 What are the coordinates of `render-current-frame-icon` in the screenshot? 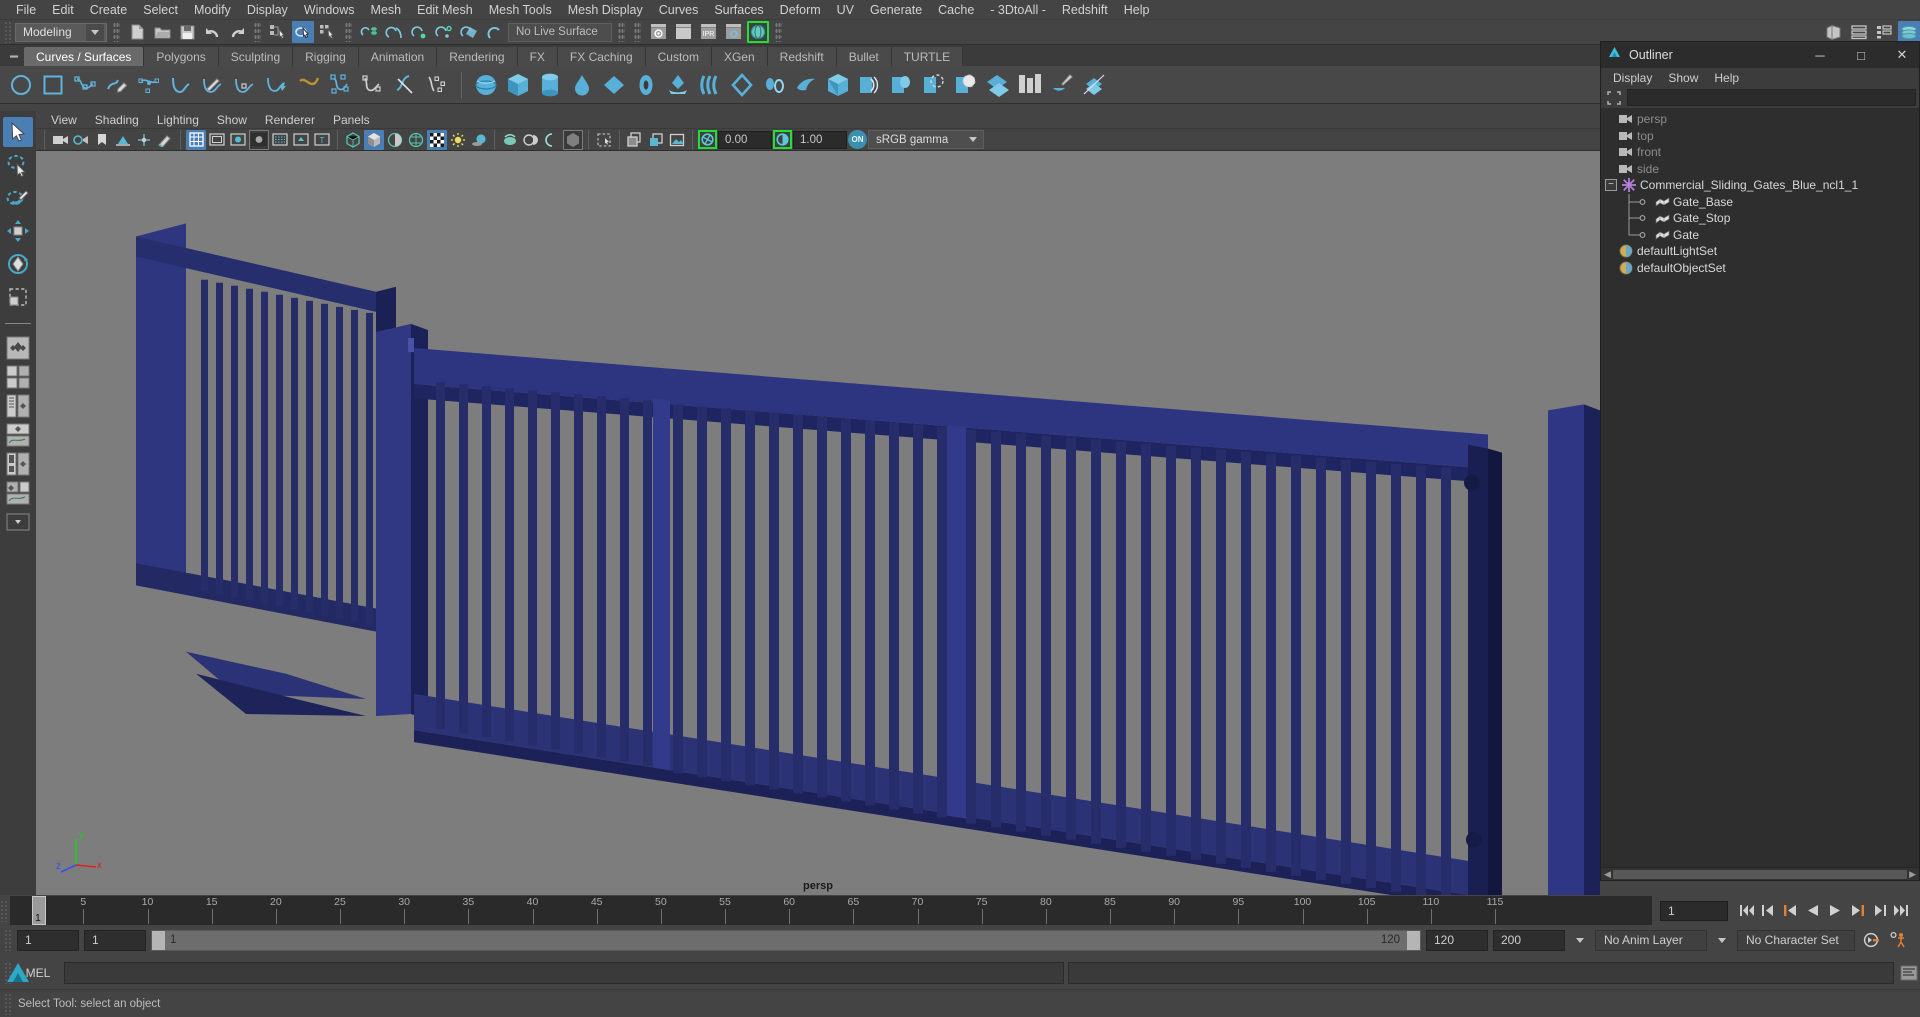 It's located at (658, 32).